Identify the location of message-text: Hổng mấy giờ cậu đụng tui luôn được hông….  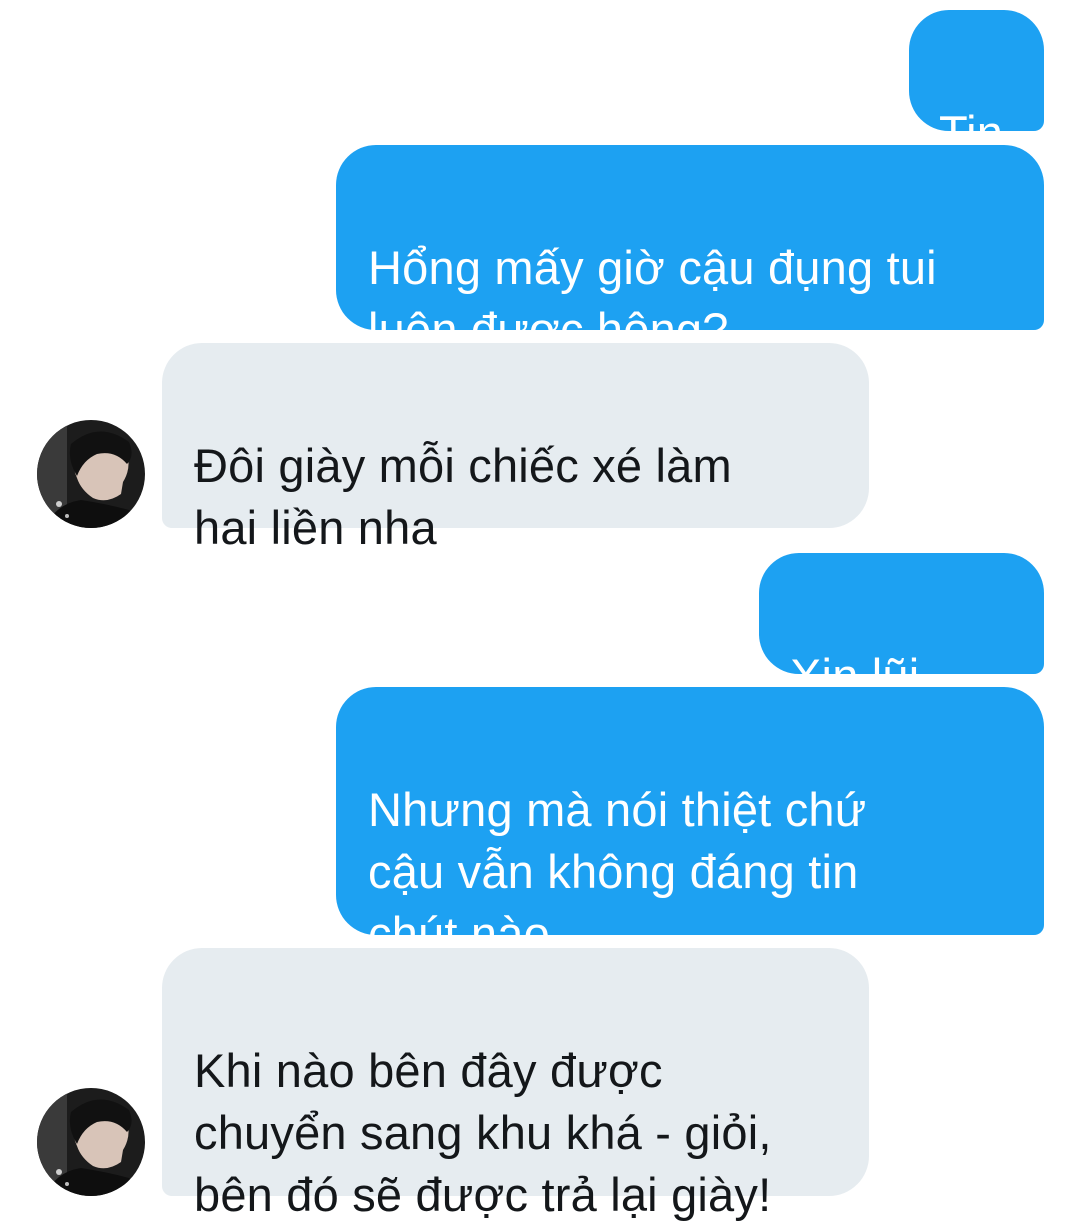
(652, 298).